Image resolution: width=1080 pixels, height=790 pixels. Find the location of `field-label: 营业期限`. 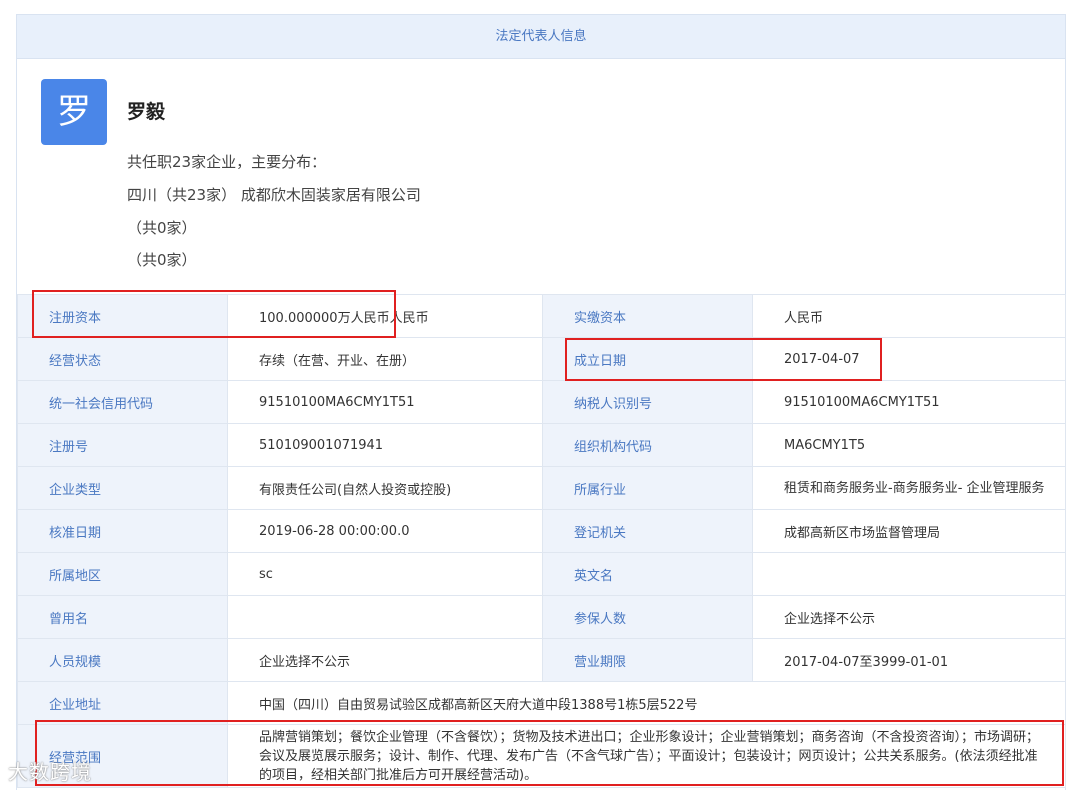

field-label: 营业期限 is located at coordinates (647, 660).